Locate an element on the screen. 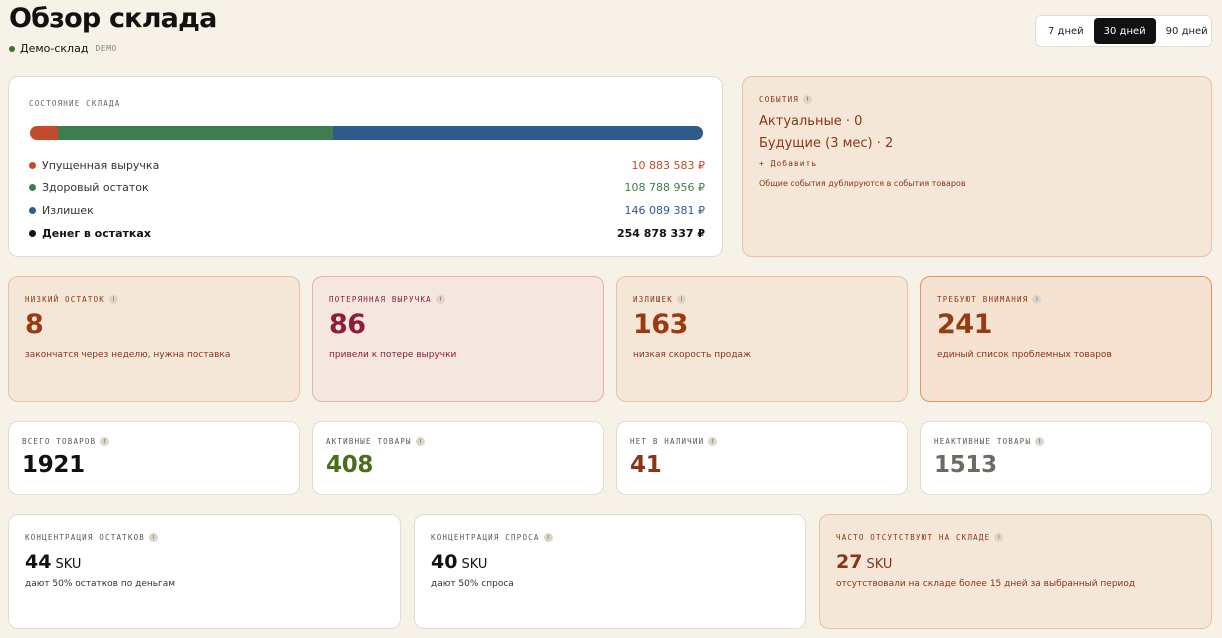  excess-dot is located at coordinates (32, 210).